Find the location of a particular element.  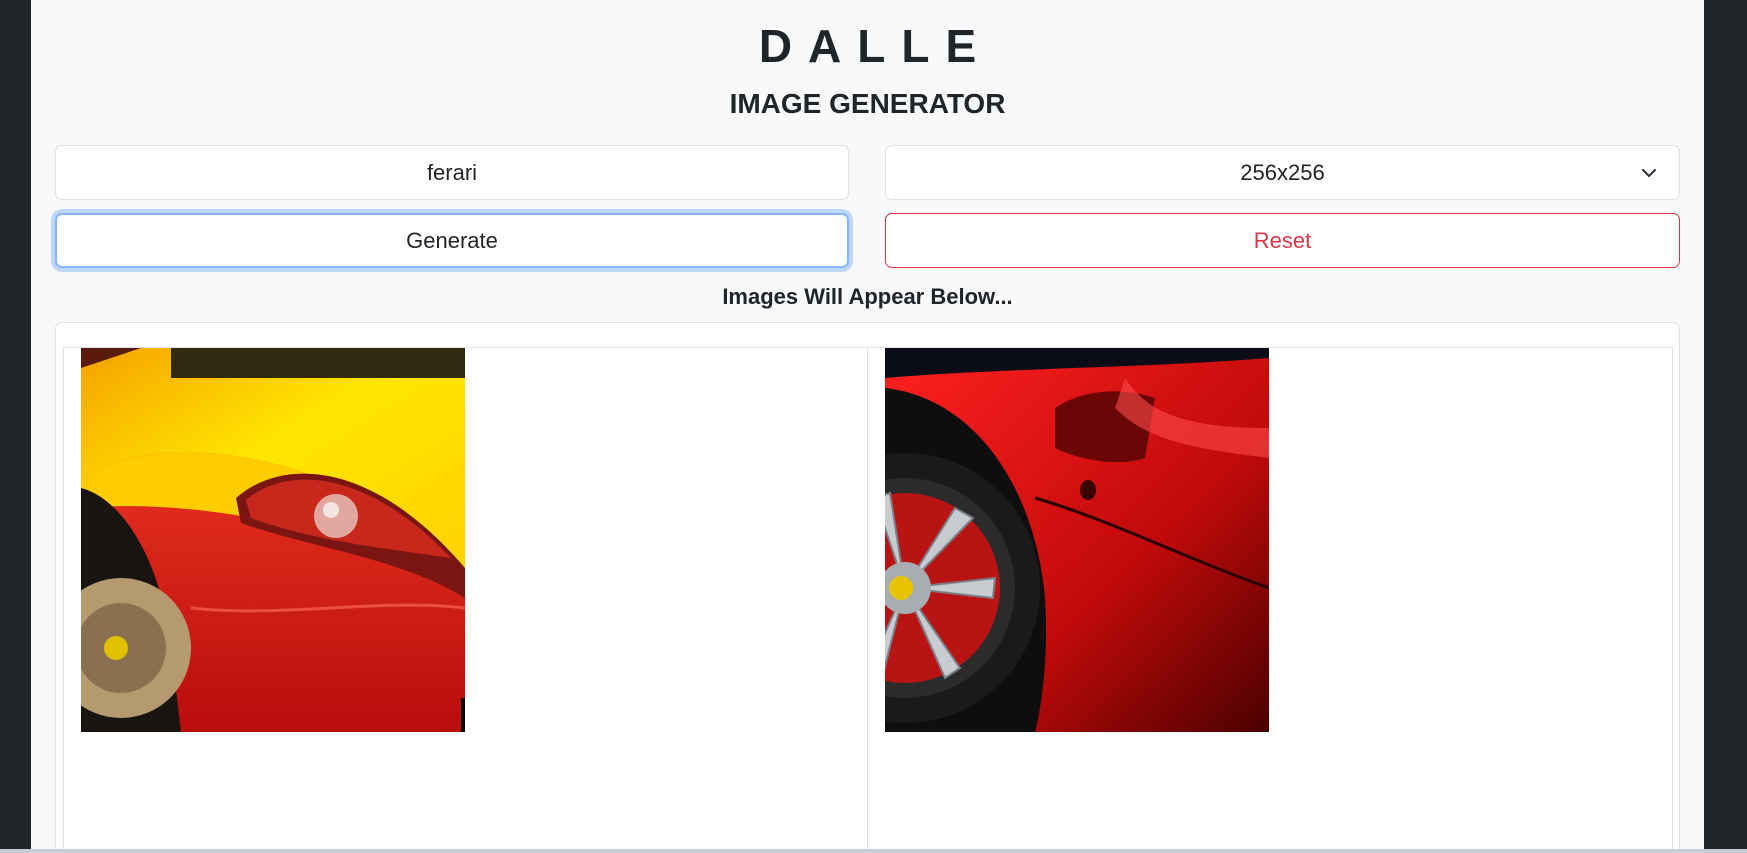

size-select: 256x256 is located at coordinates (1282, 172).